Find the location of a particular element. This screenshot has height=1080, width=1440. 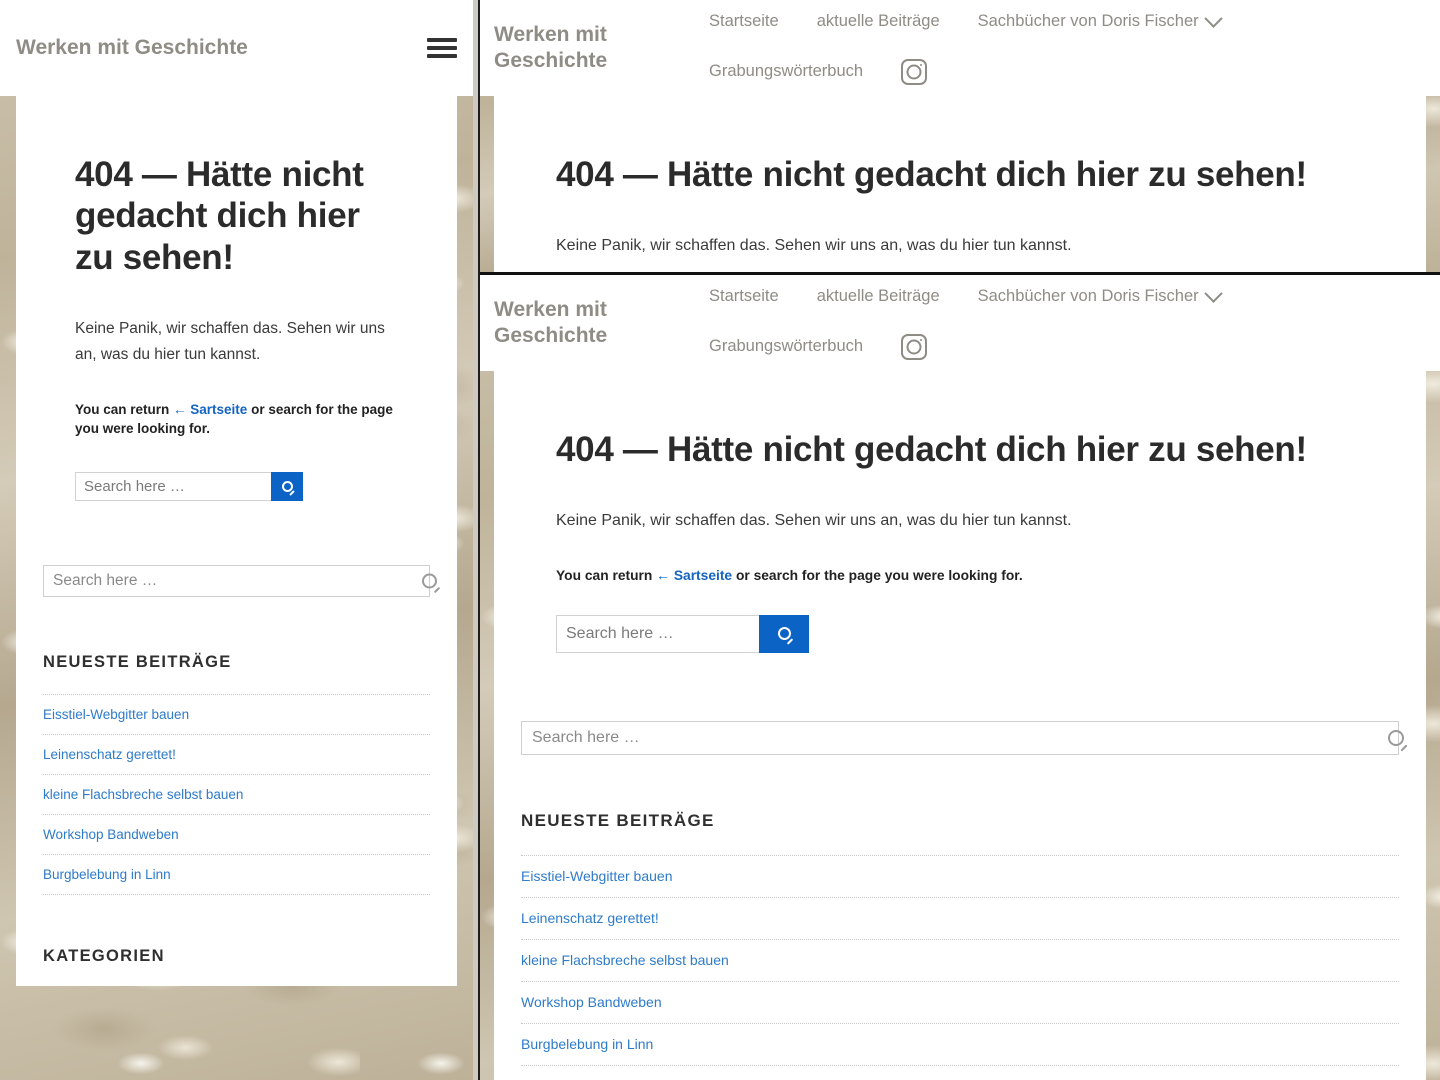

hamburger-menu-icon is located at coordinates (442, 48).